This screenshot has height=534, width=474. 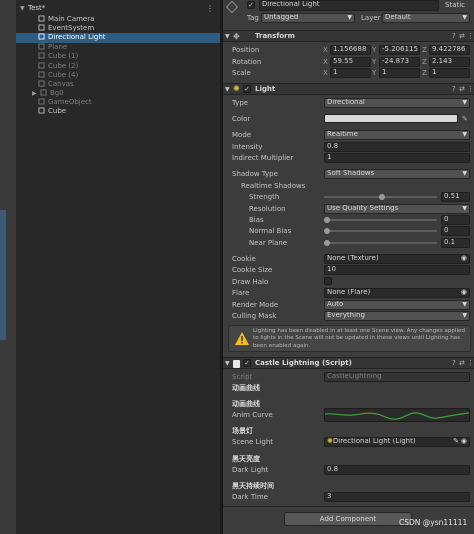 I want to click on hierarchy-item: Directional Light, so click(x=118, y=38).